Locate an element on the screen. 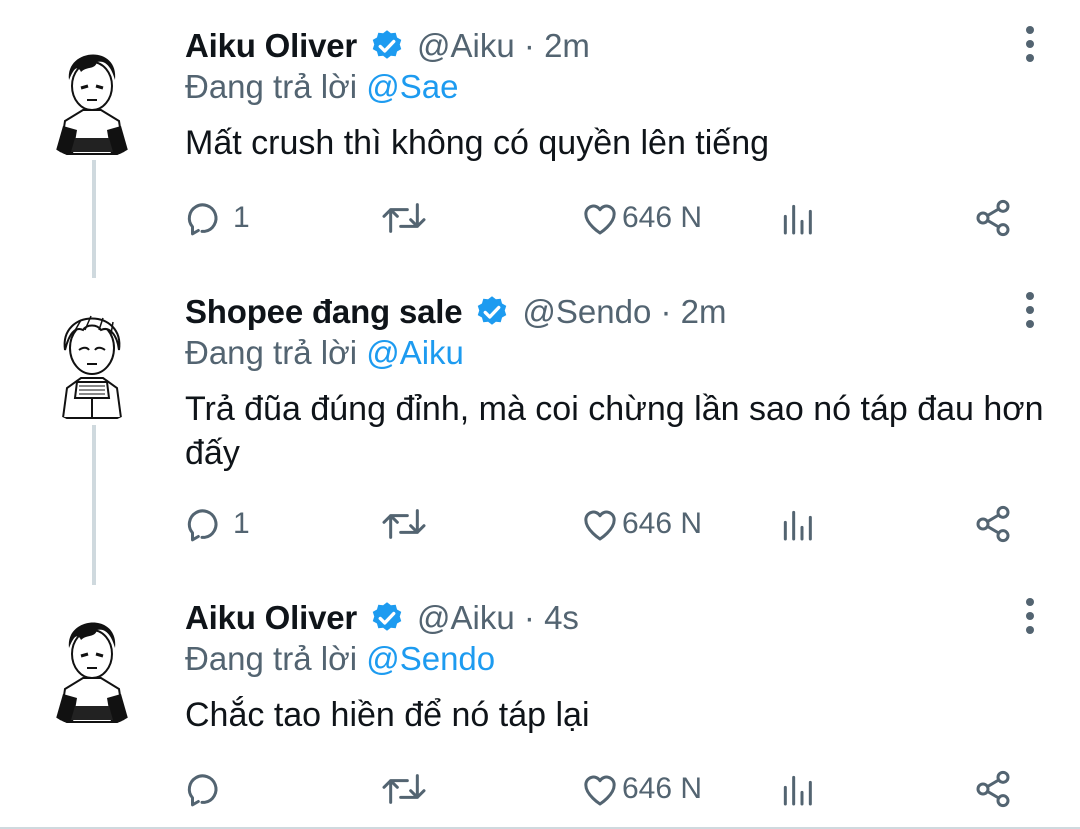  reply-button is located at coordinates (209, 789).